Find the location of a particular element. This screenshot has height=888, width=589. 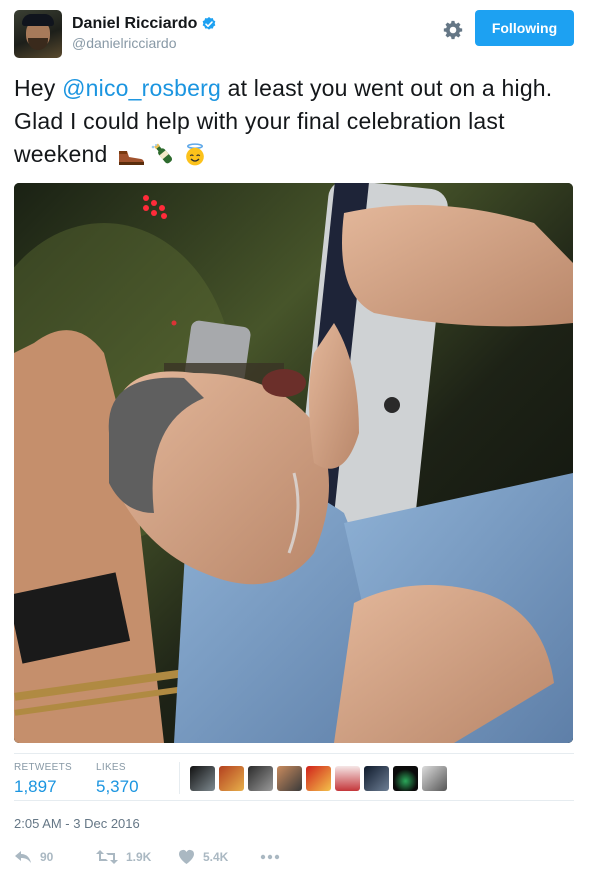

shoe-emoji-icon is located at coordinates (132, 158).